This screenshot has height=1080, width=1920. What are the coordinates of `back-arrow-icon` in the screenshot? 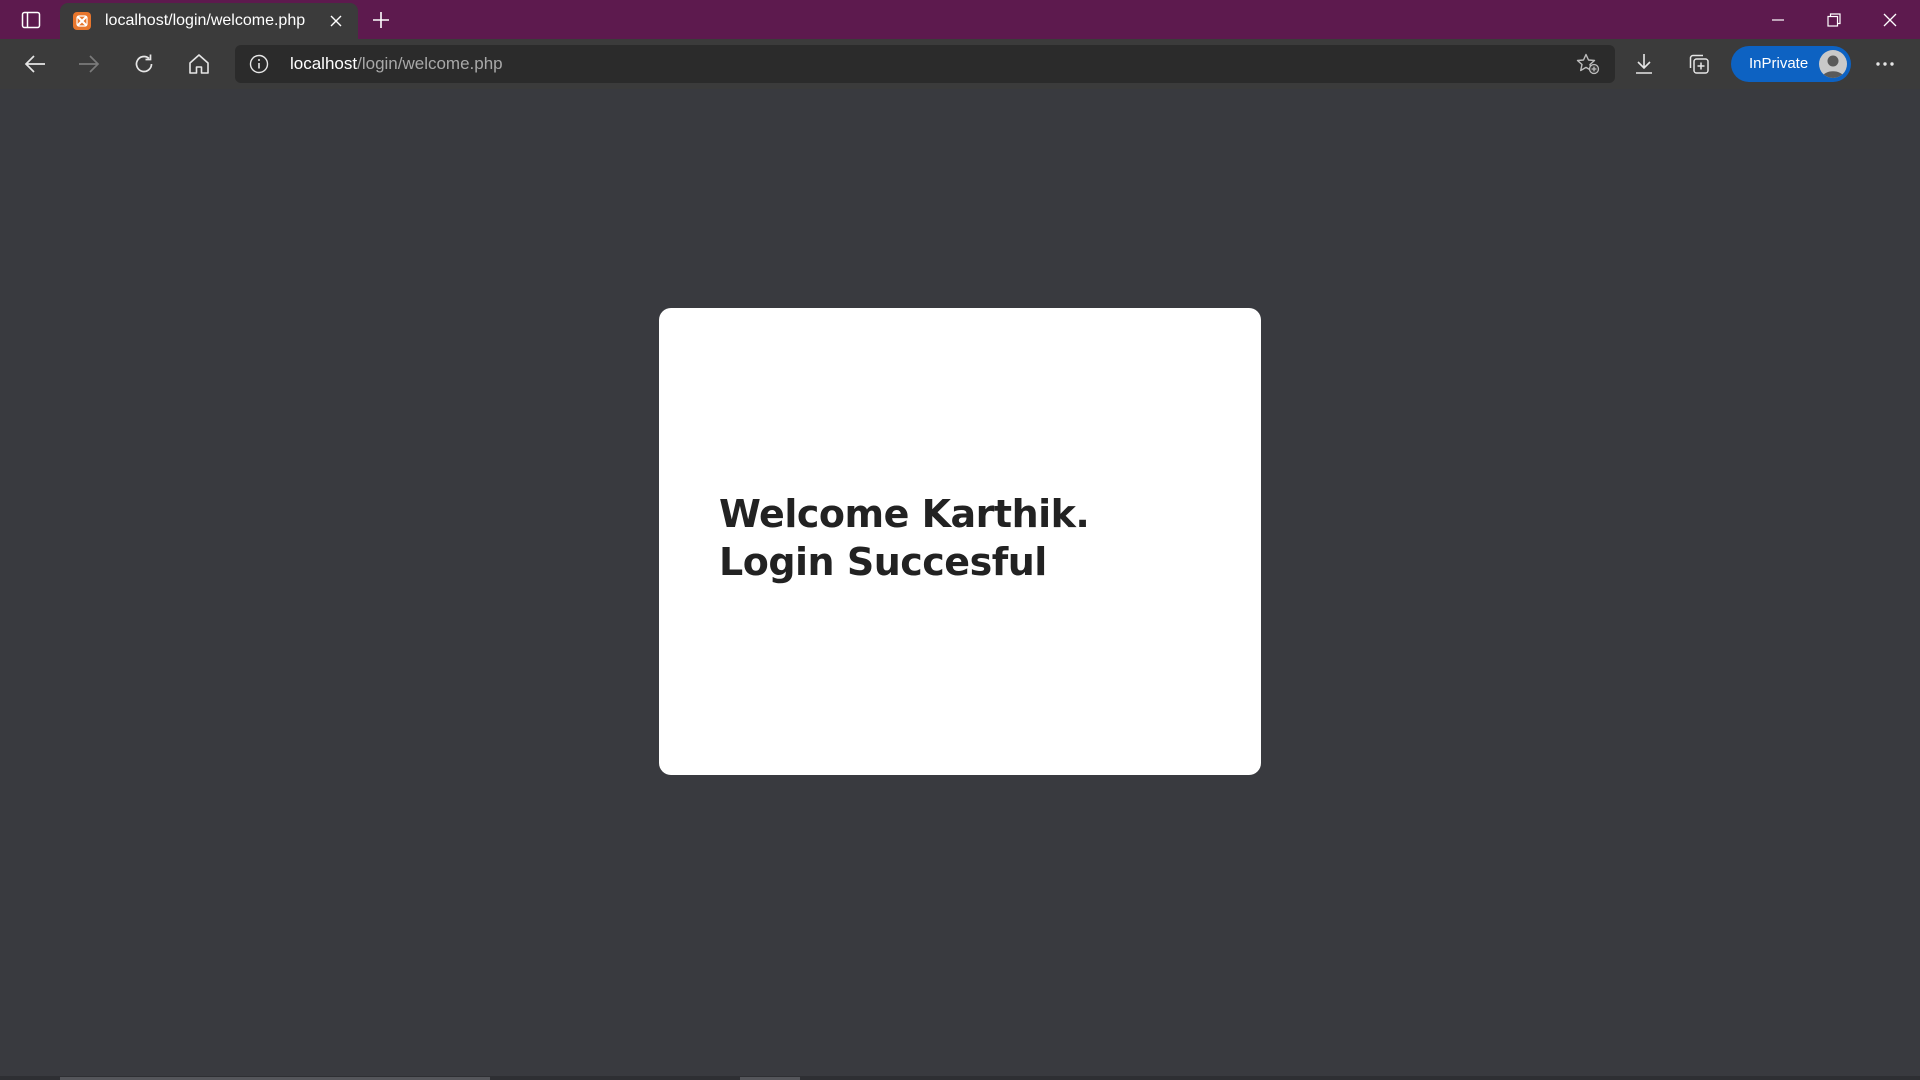 It's located at (34, 64).